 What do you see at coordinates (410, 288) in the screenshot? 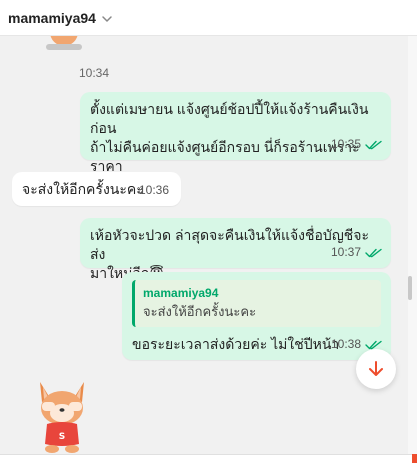
I see `scrollbar-thumb` at bounding box center [410, 288].